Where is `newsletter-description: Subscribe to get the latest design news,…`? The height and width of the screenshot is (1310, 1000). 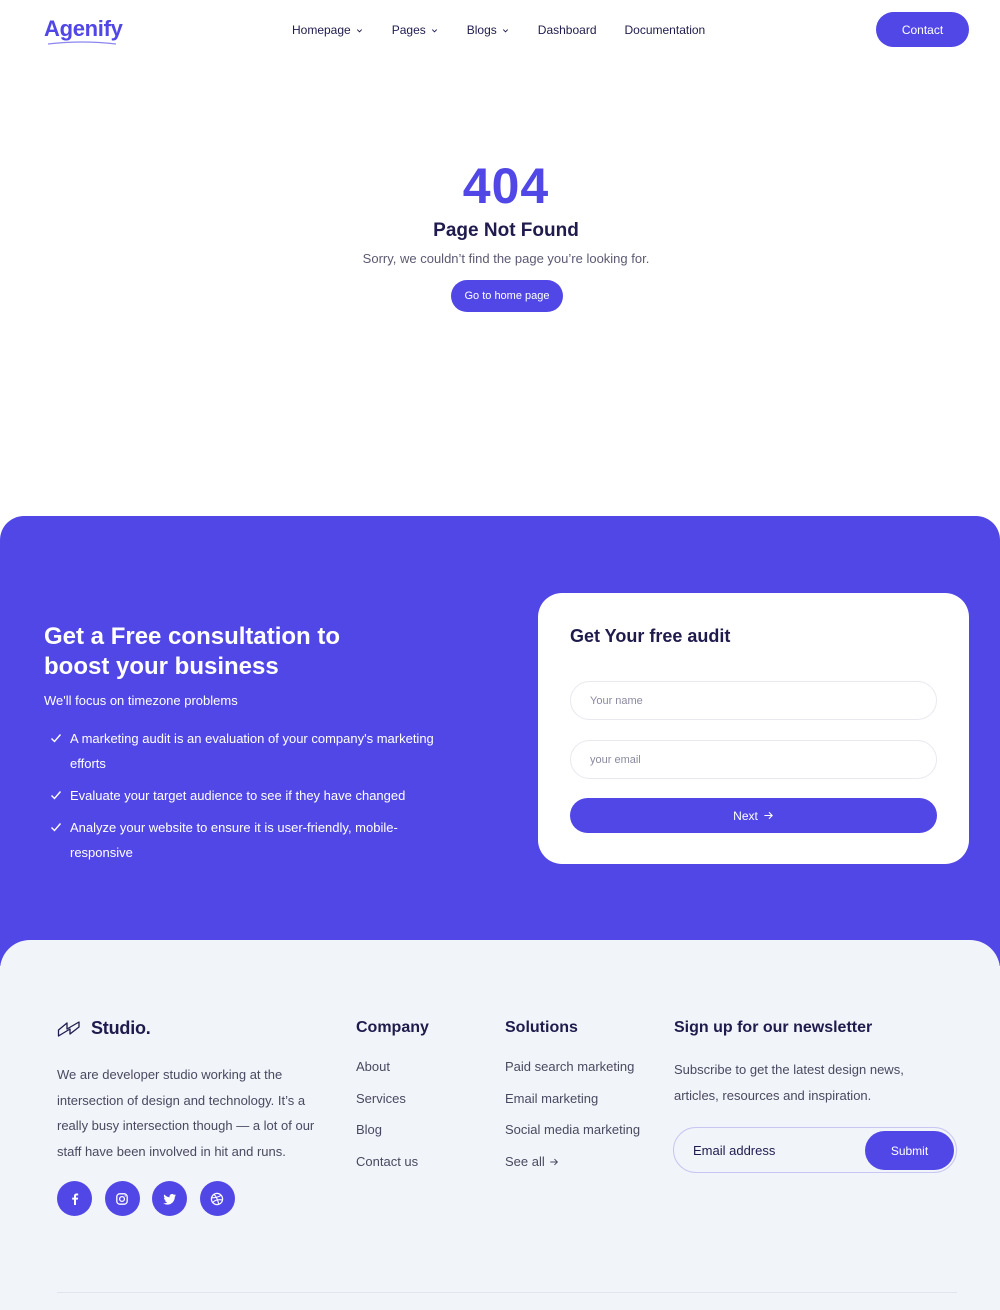 newsletter-description: Subscribe to get the latest design news,… is located at coordinates (789, 1082).